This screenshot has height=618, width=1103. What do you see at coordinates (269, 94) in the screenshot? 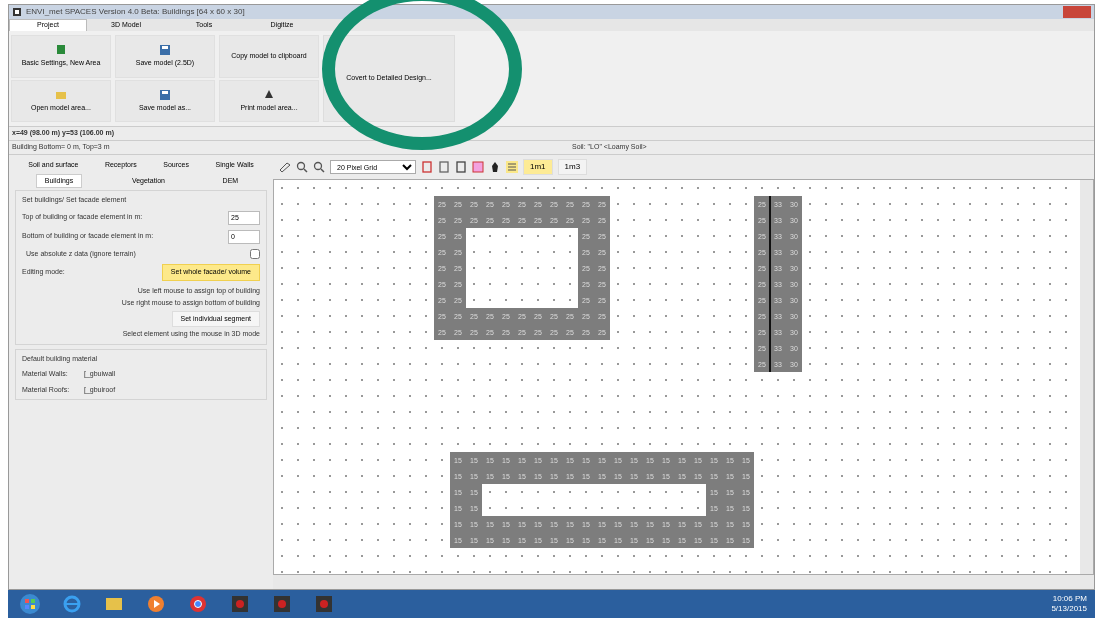
I see `printer-icon` at bounding box center [269, 94].